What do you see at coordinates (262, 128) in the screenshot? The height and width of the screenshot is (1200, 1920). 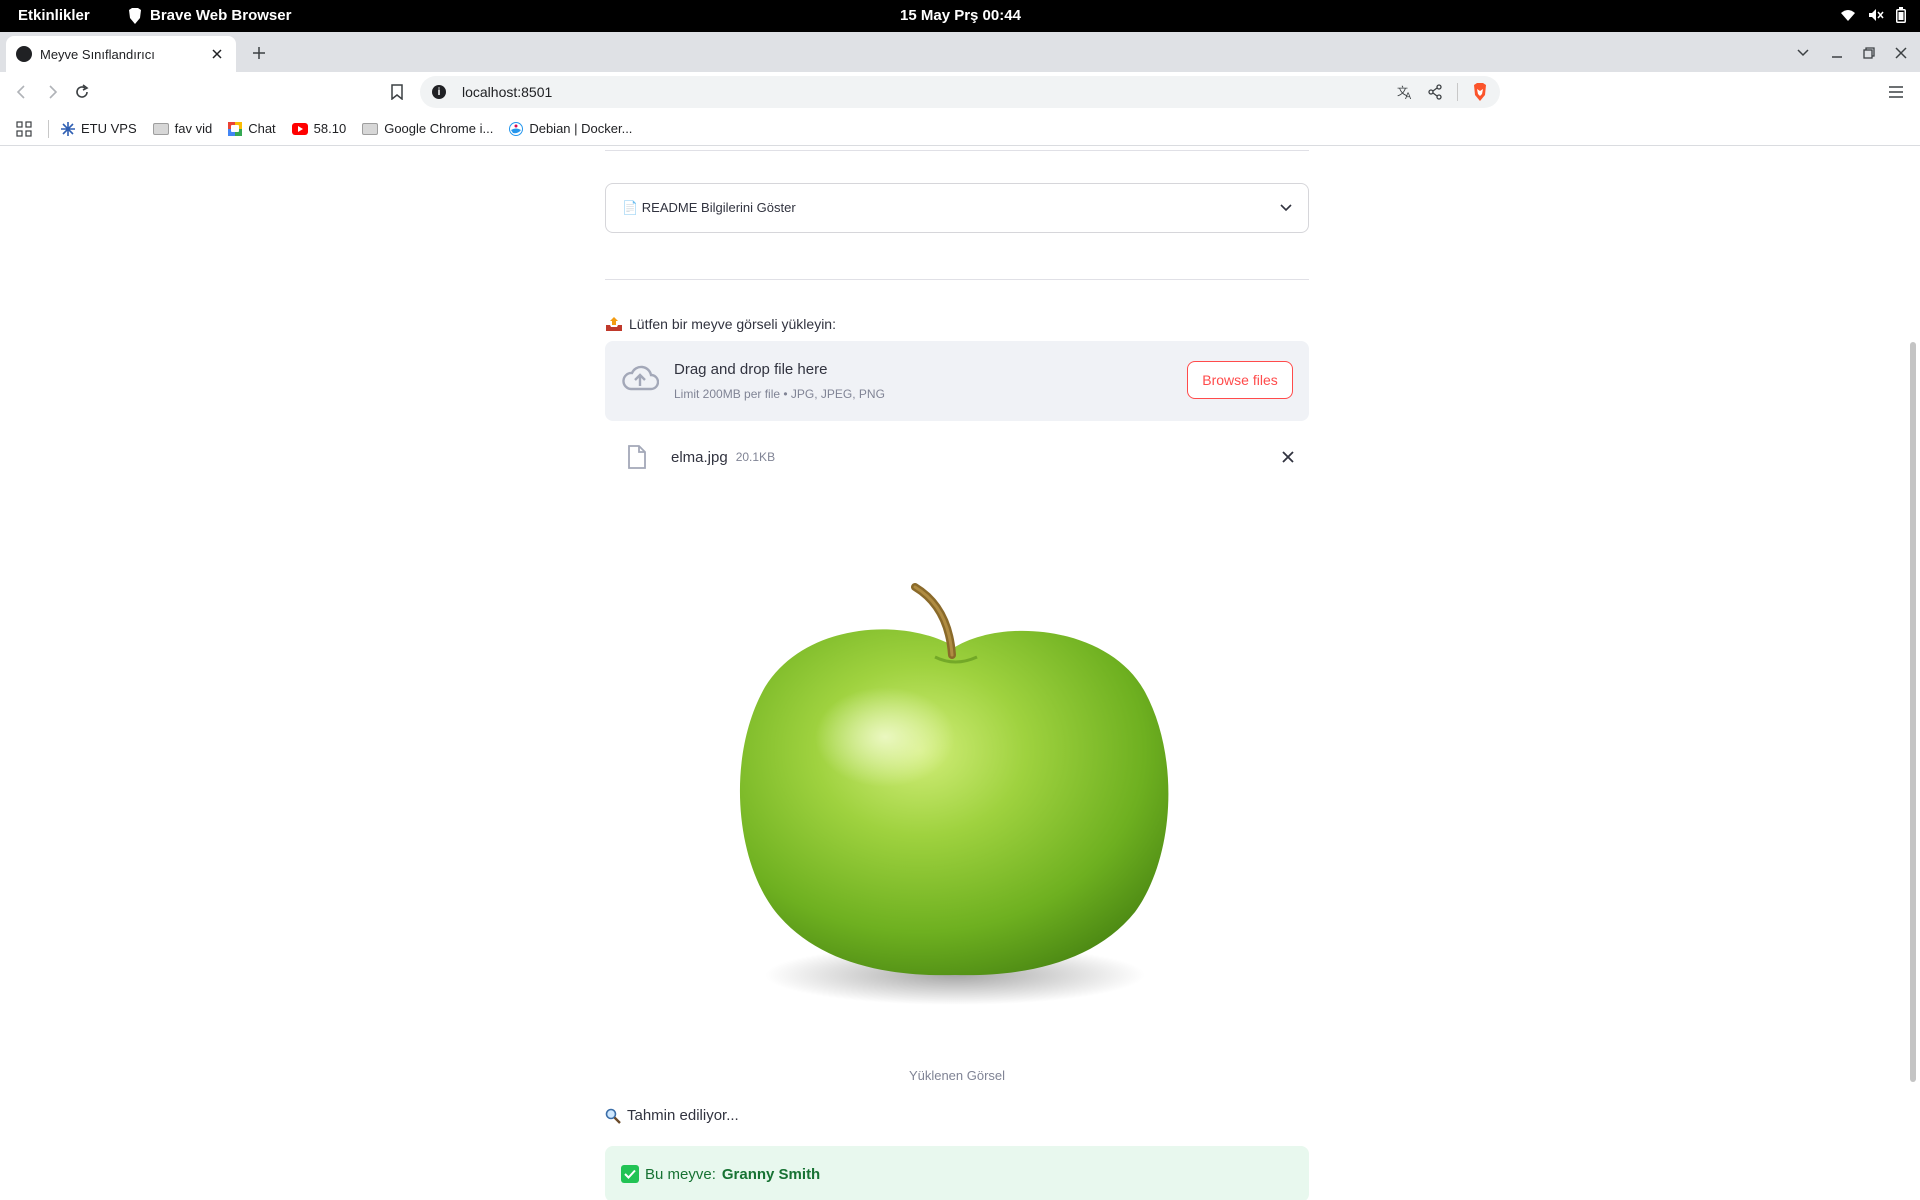 I see `bookmark-label: Chat` at bounding box center [262, 128].